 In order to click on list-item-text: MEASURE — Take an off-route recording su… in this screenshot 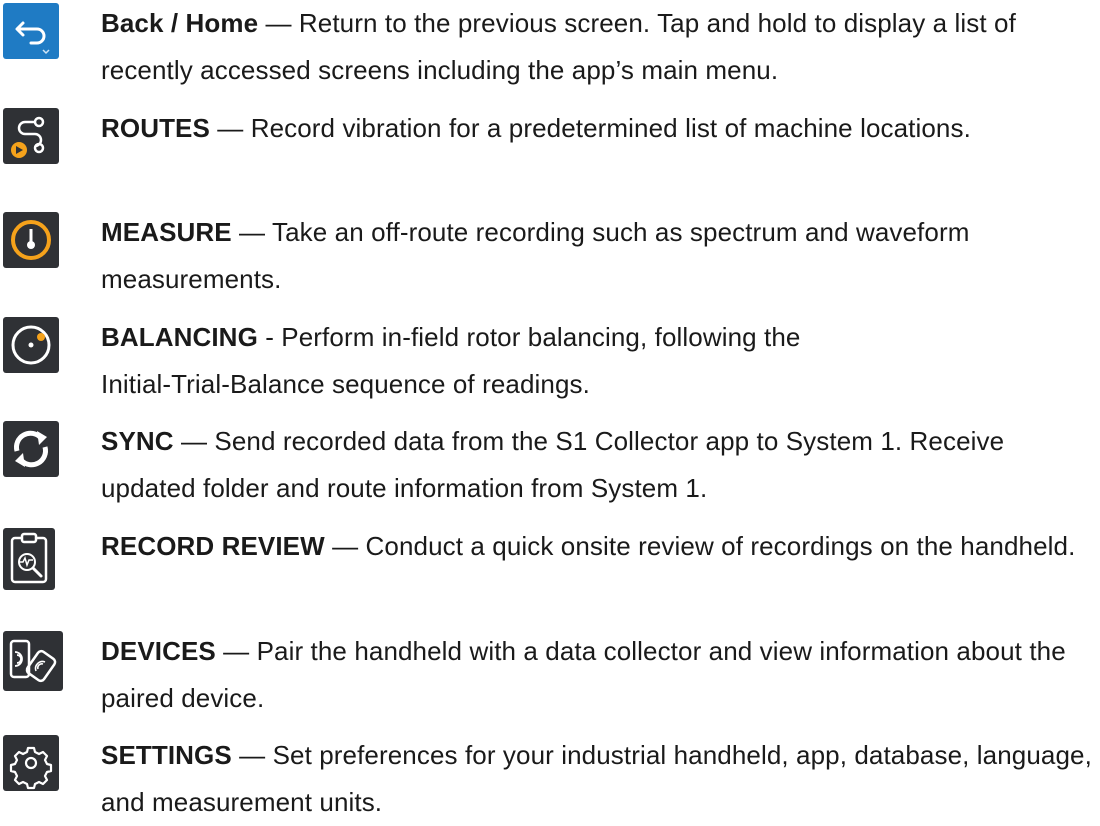, I will do `click(598, 256)`.